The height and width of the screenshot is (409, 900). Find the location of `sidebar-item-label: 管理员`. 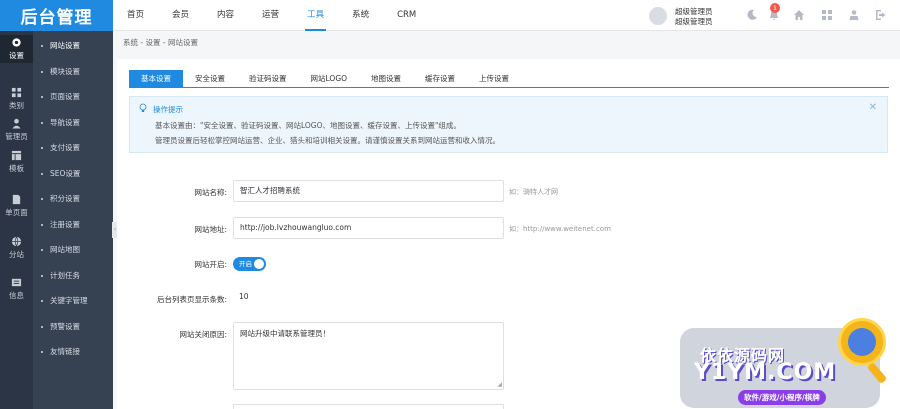

sidebar-item-label: 管理员 is located at coordinates (16, 136).